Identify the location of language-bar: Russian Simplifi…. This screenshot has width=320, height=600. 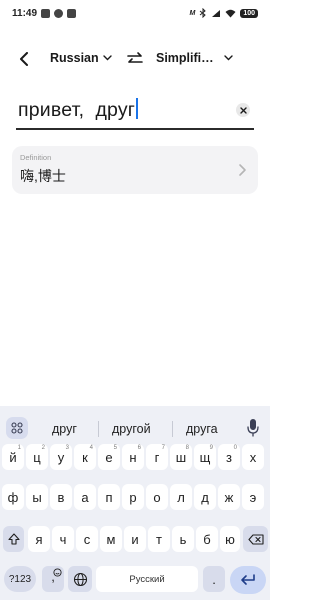
(135, 59).